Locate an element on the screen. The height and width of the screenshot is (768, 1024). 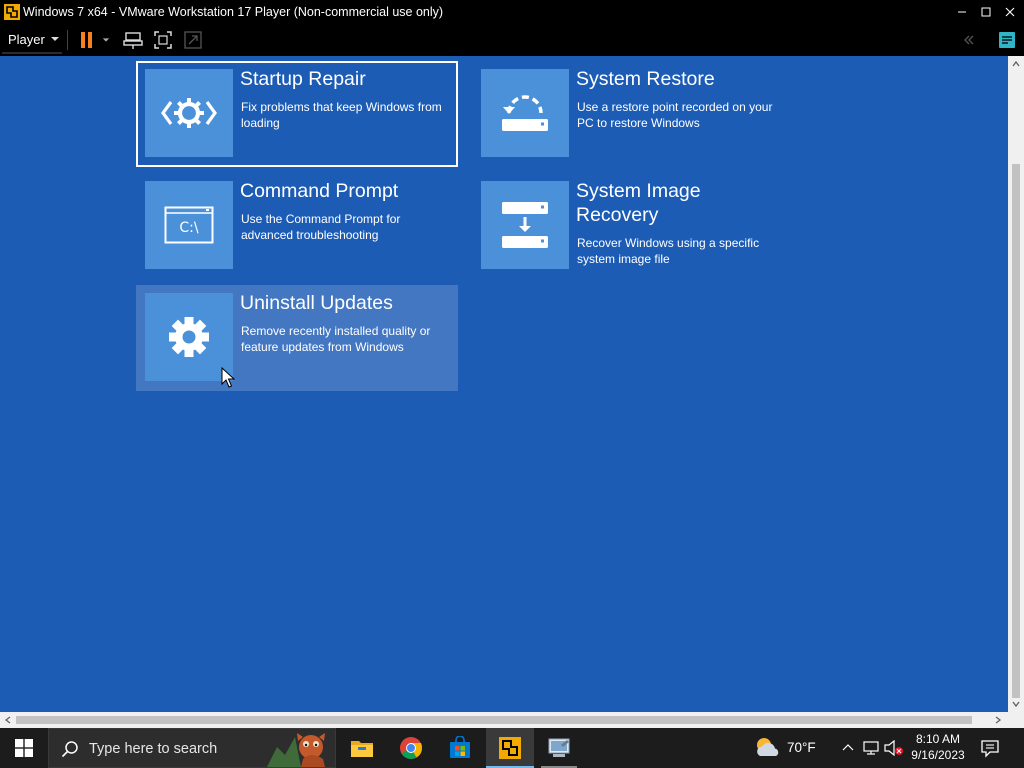
tile-title: System Restore is located at coordinates (645, 79).